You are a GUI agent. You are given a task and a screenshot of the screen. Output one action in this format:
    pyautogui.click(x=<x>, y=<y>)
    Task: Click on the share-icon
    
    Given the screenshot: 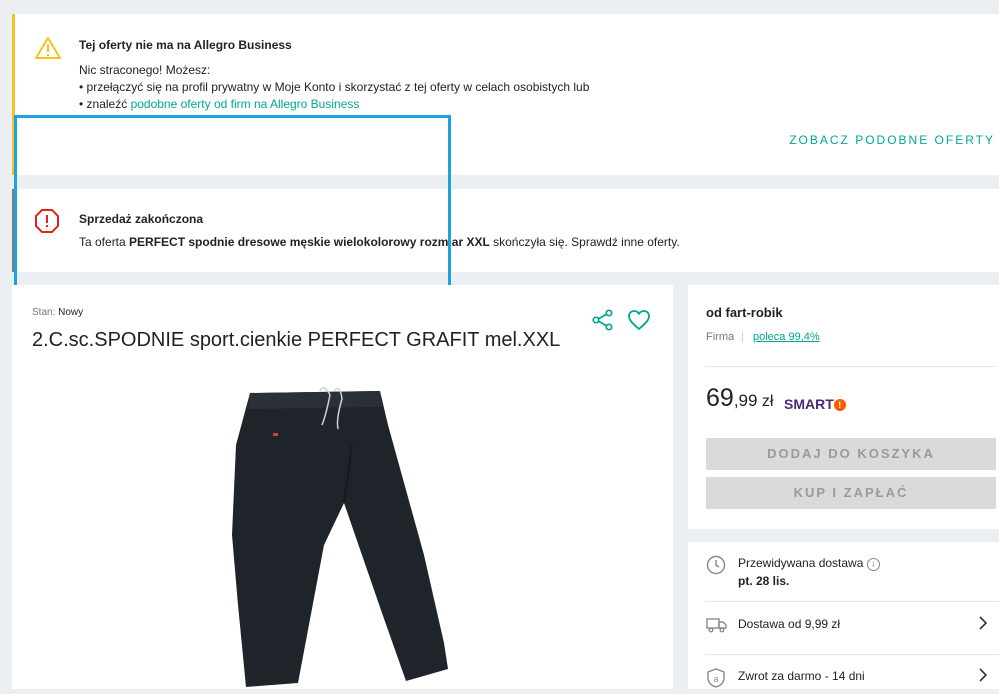 What is the action you would take?
    pyautogui.click(x=603, y=322)
    